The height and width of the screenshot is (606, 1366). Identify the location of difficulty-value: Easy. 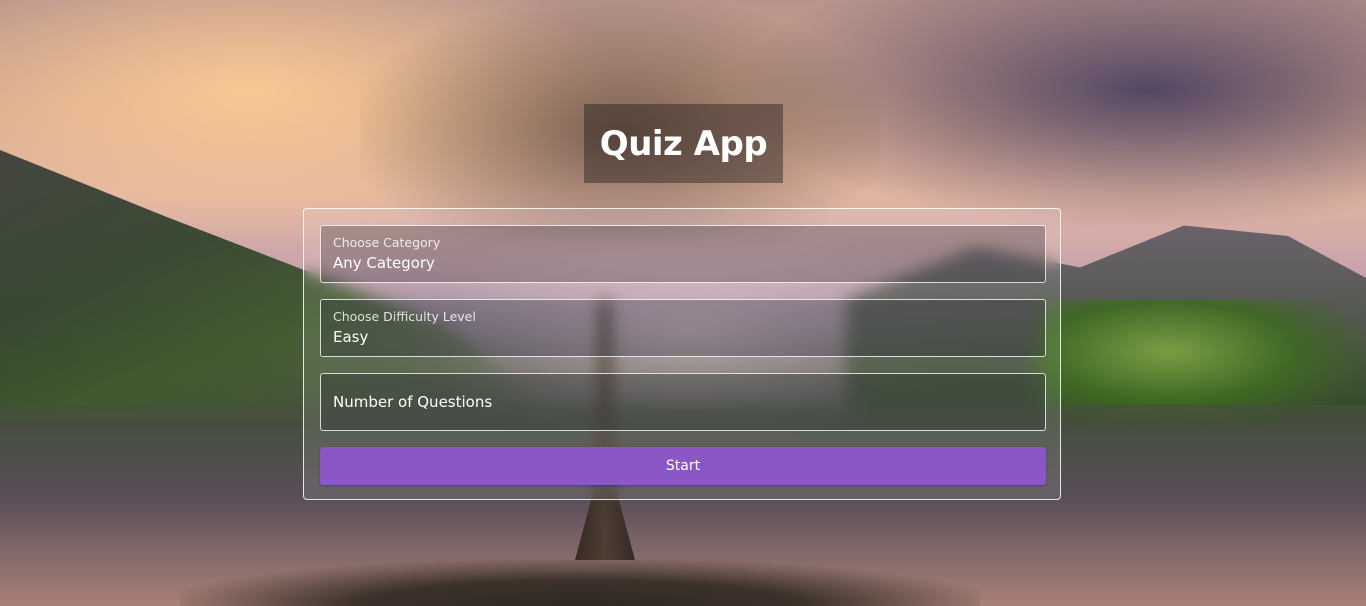
(351, 337).